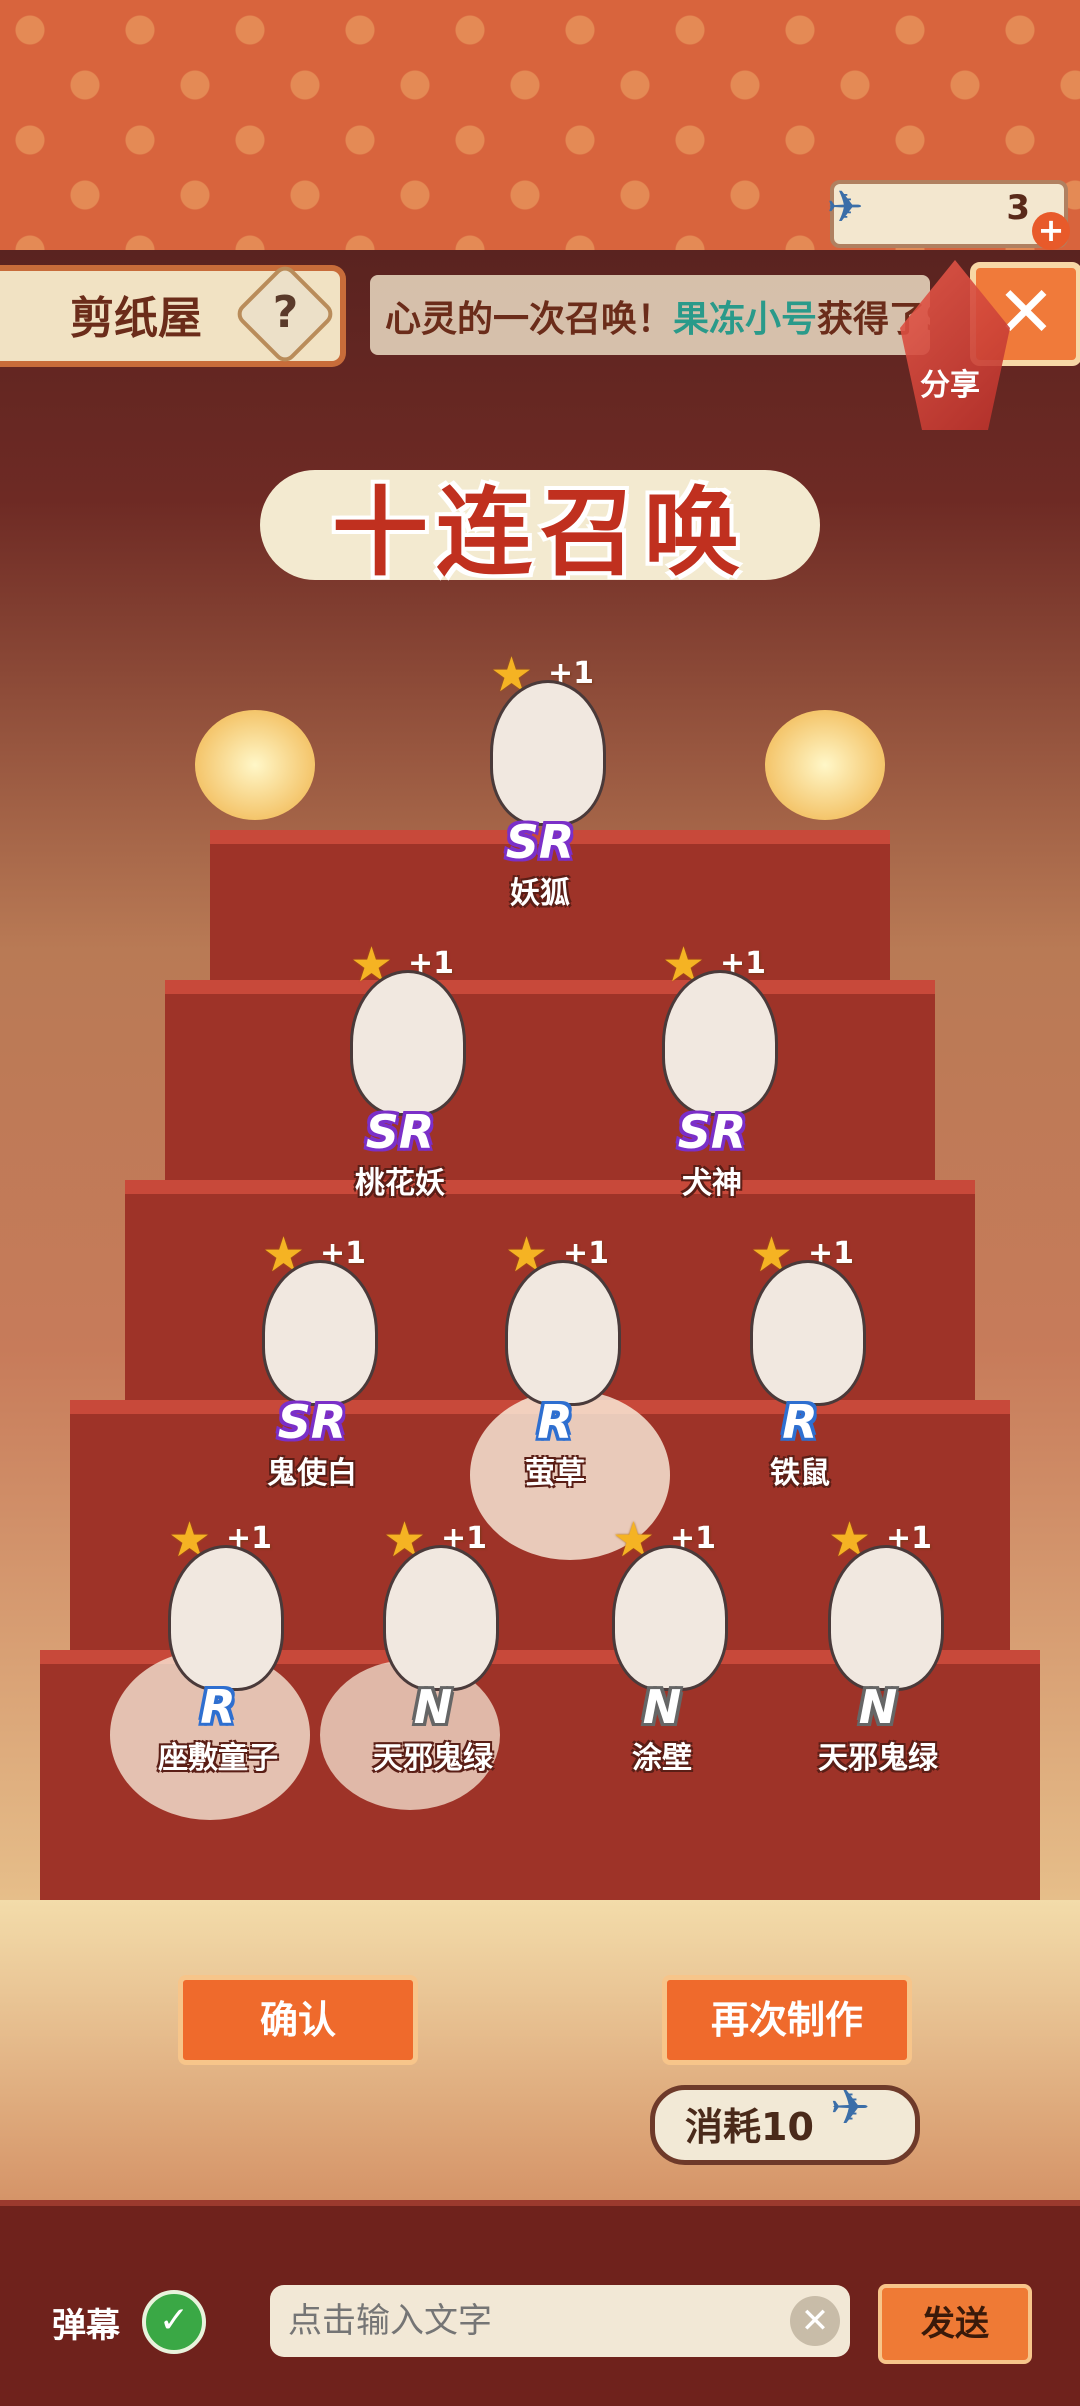 The width and height of the screenshot is (1080, 2406). I want to click on clear-input-button: ✕, so click(815, 2321).